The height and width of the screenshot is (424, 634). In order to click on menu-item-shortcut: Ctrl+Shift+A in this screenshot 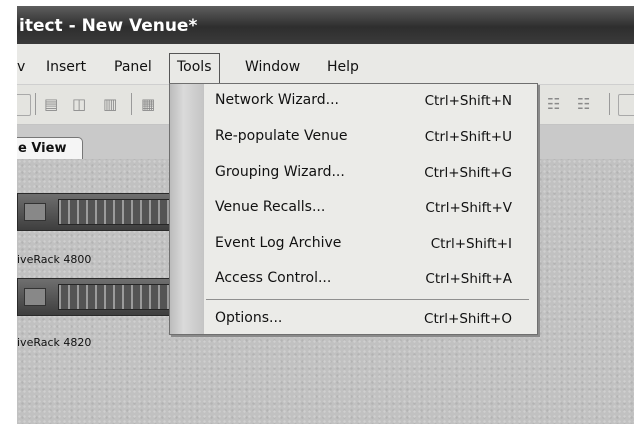, I will do `click(468, 279)`.